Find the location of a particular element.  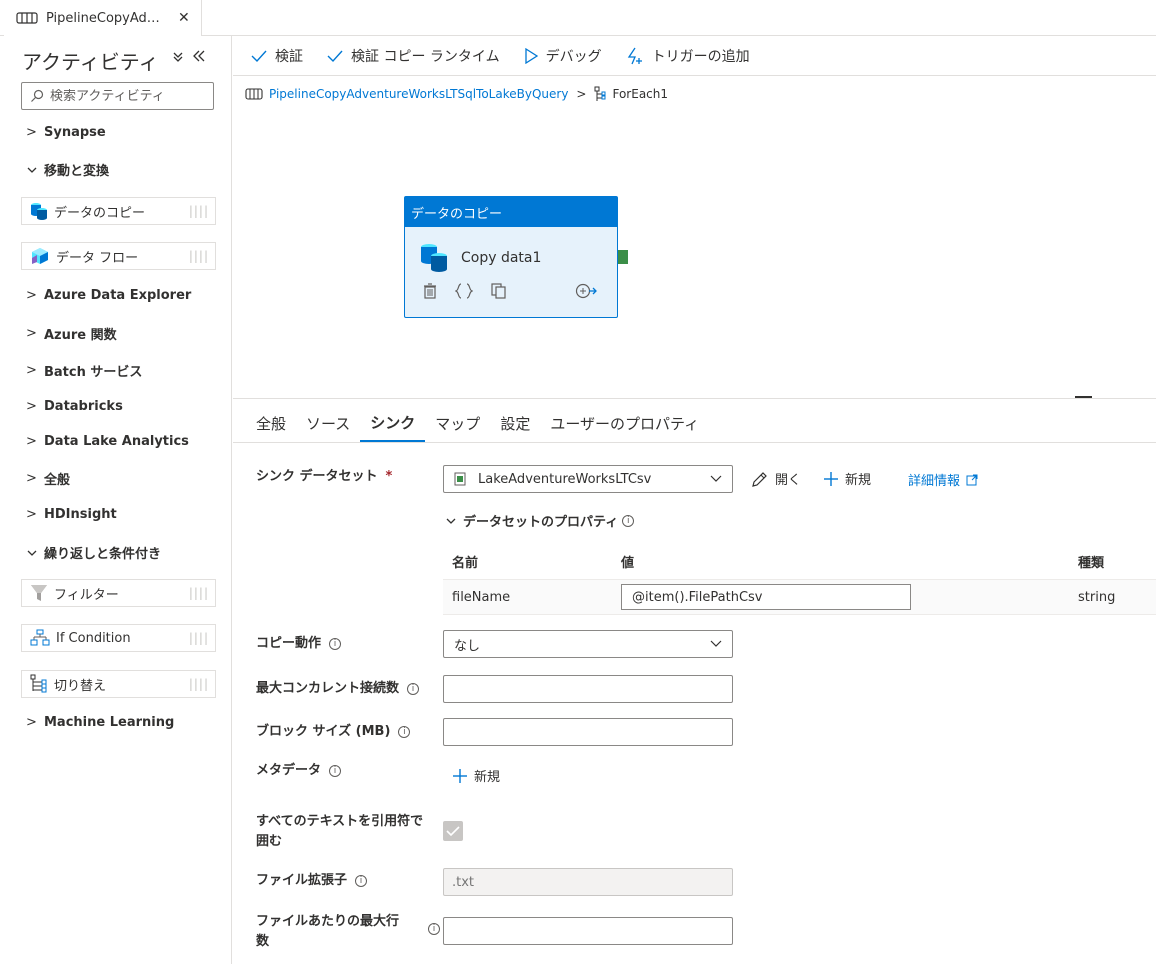

delete-icon is located at coordinates (430, 291).